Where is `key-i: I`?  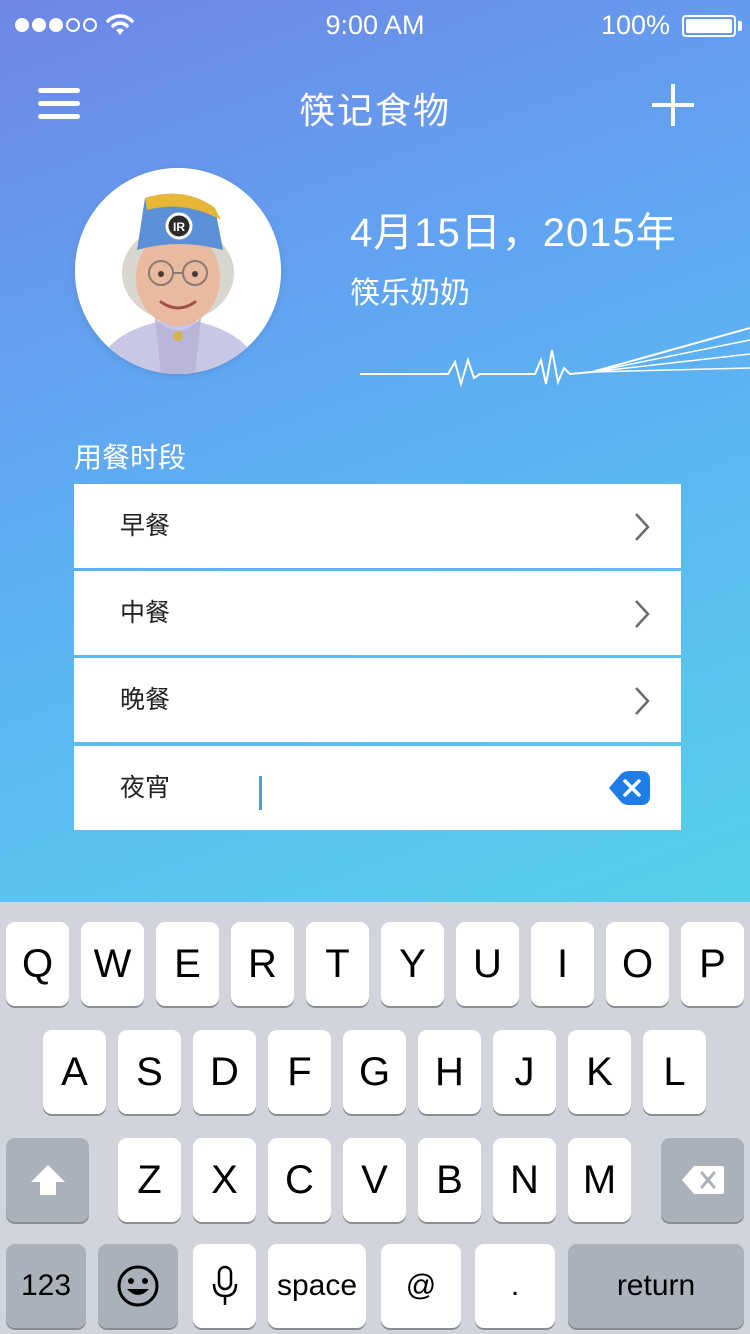 key-i: I is located at coordinates (562, 964).